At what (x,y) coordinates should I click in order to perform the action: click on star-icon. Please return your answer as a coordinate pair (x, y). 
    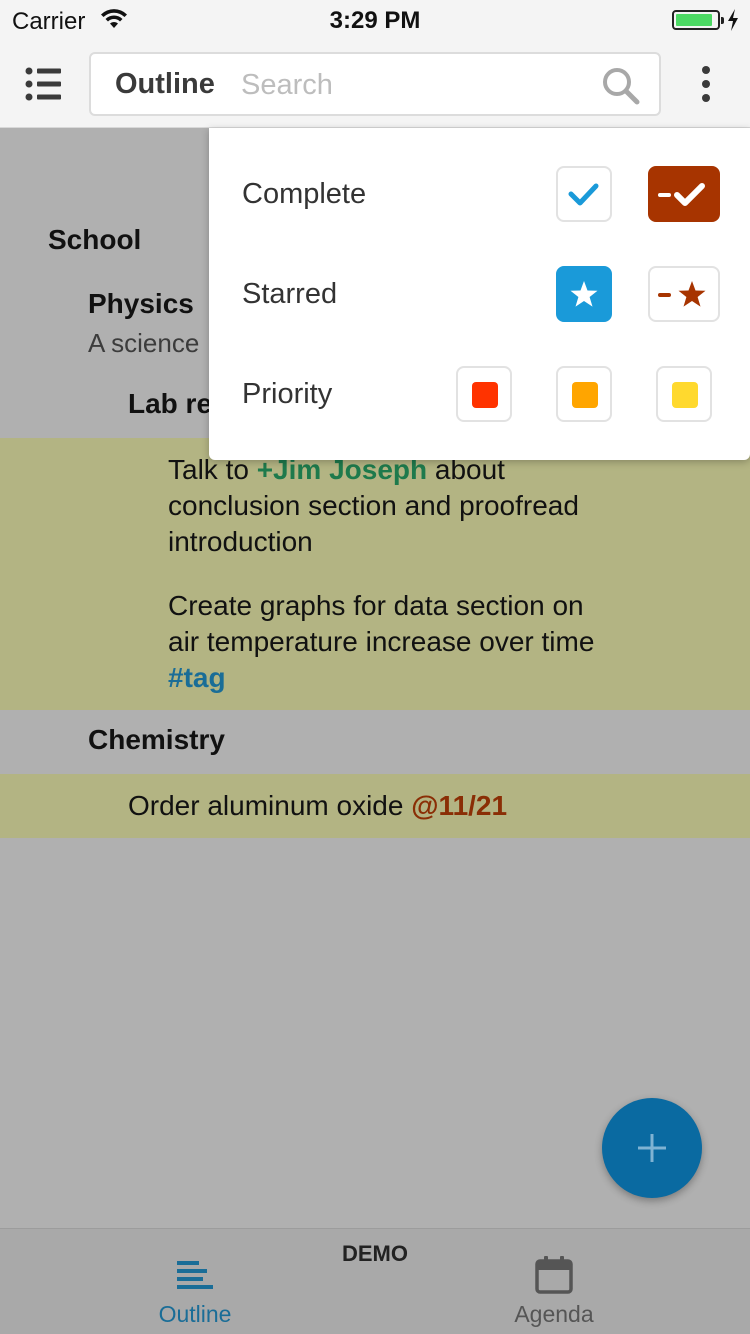
    Looking at the image, I should click on (584, 294).